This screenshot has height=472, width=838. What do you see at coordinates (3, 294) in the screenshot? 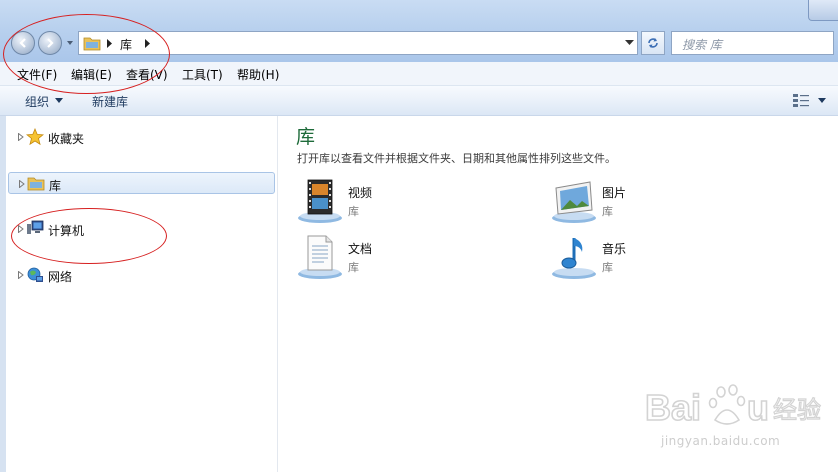
I see `window-left-edge` at bounding box center [3, 294].